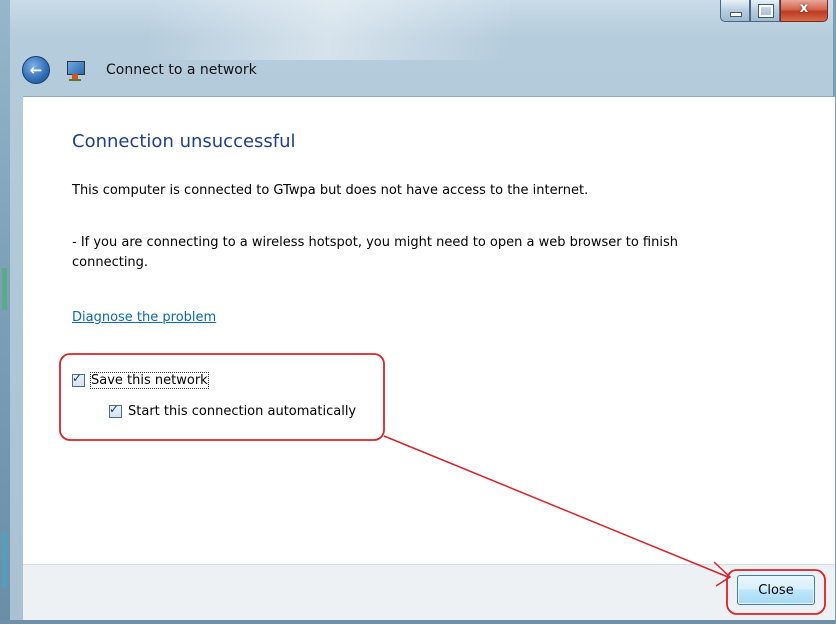  I want to click on close-window-button: x, so click(804, 11).